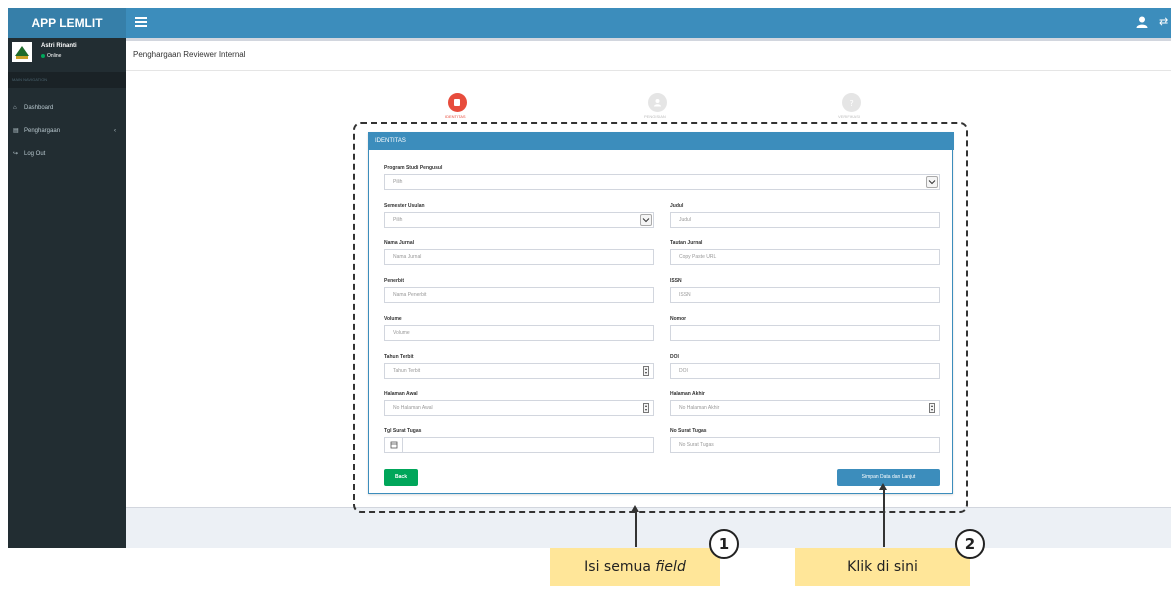  I want to click on note-1-text: Isi semua, so click(620, 567).